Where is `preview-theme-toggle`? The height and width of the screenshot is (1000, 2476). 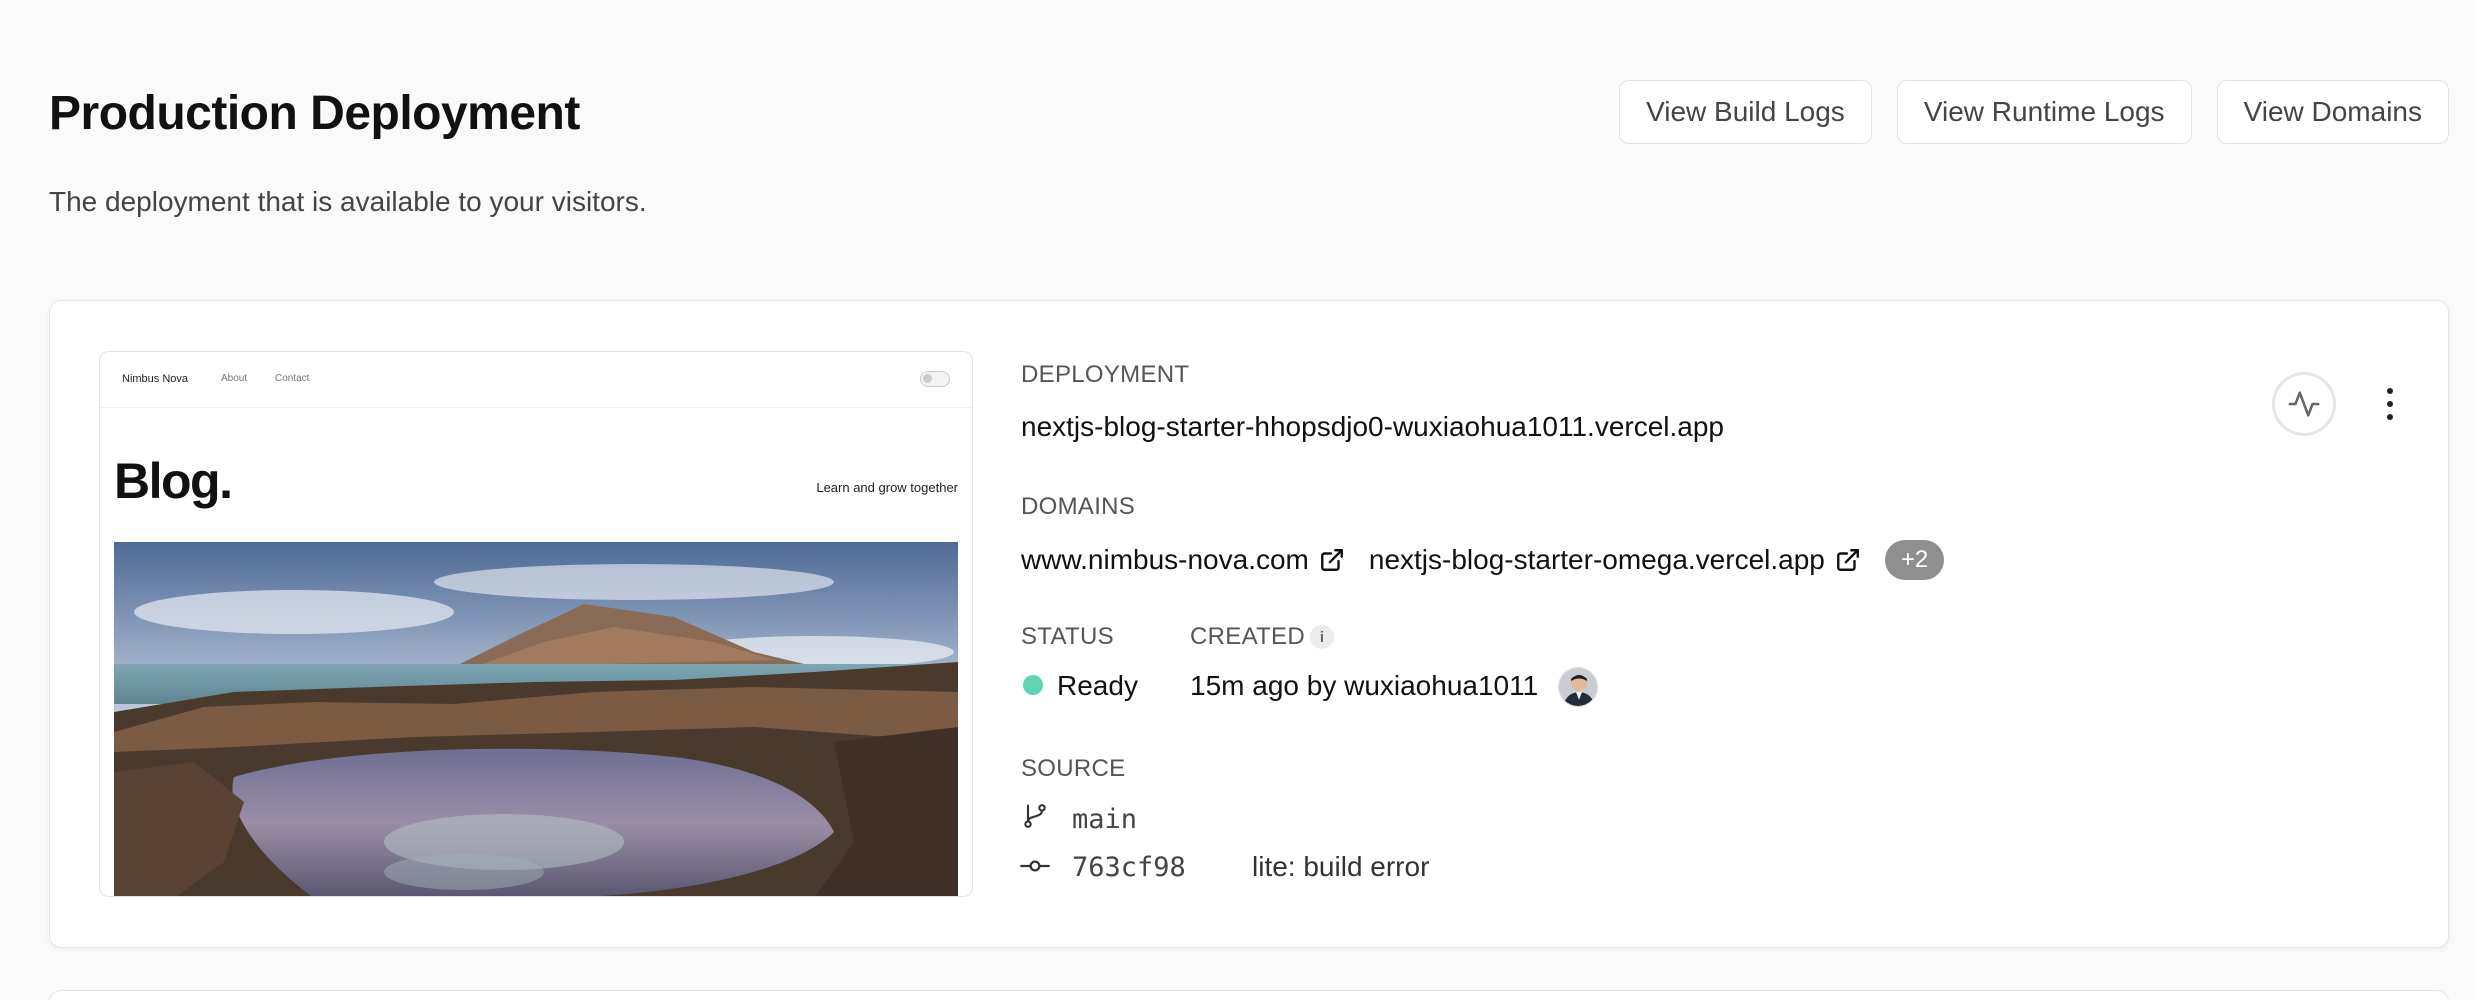
preview-theme-toggle is located at coordinates (935, 379).